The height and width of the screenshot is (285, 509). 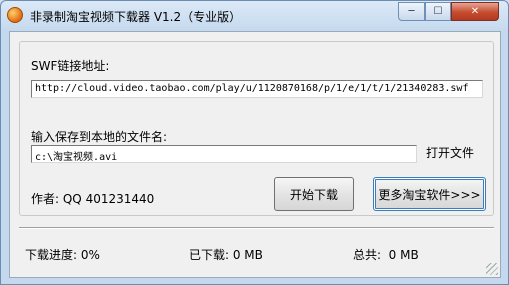 I want to click on close-button: ✕, so click(x=475, y=11).